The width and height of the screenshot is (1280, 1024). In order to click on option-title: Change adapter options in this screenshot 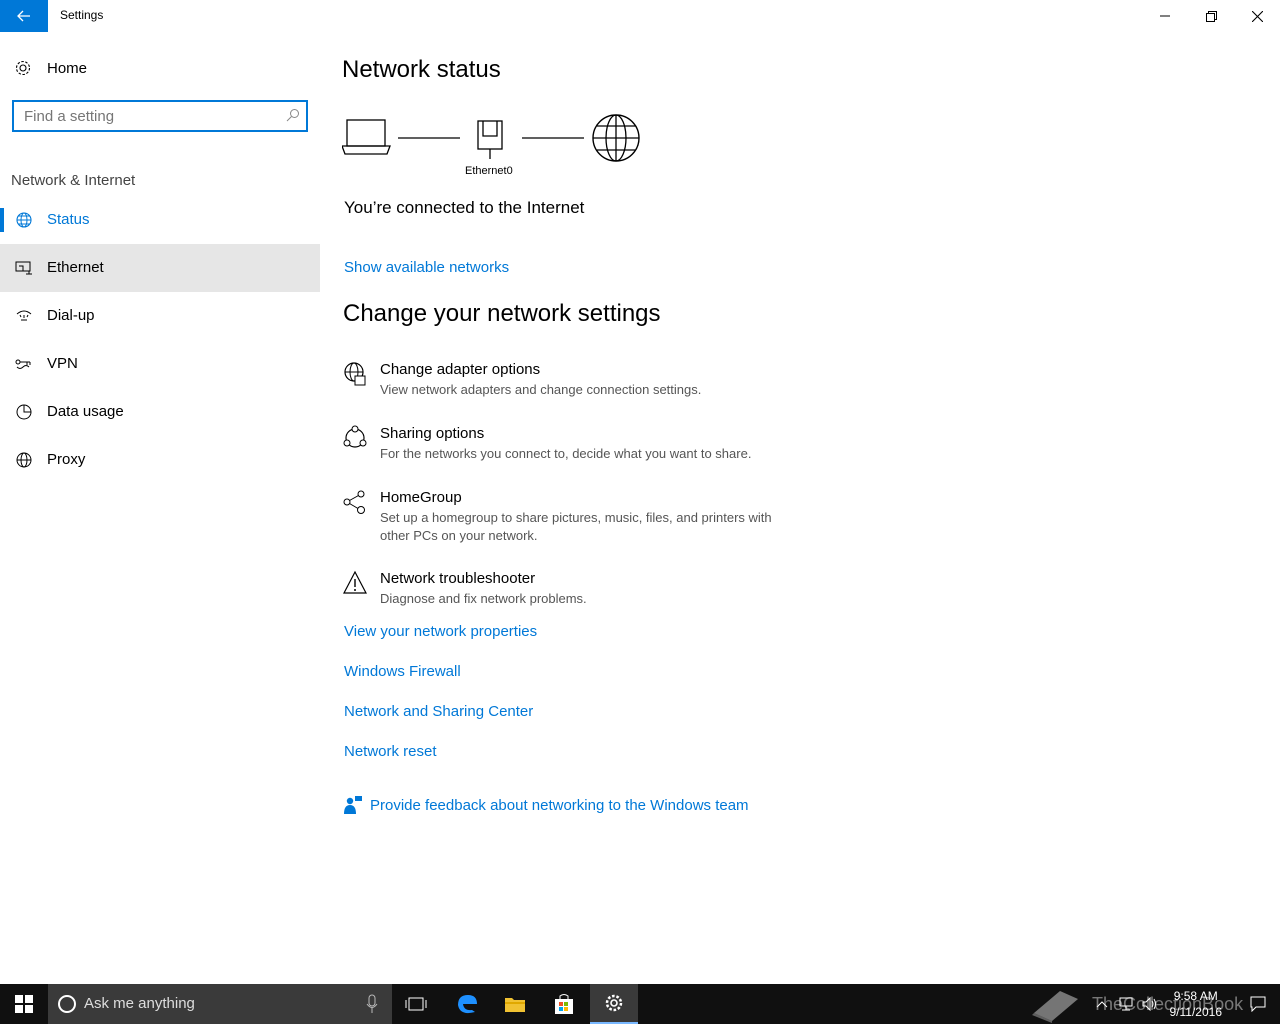, I will do `click(460, 369)`.